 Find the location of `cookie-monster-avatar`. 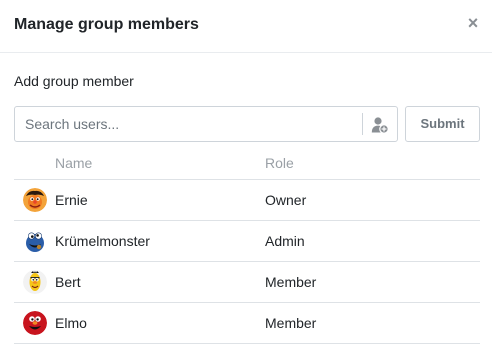

cookie-monster-avatar is located at coordinates (35, 241).